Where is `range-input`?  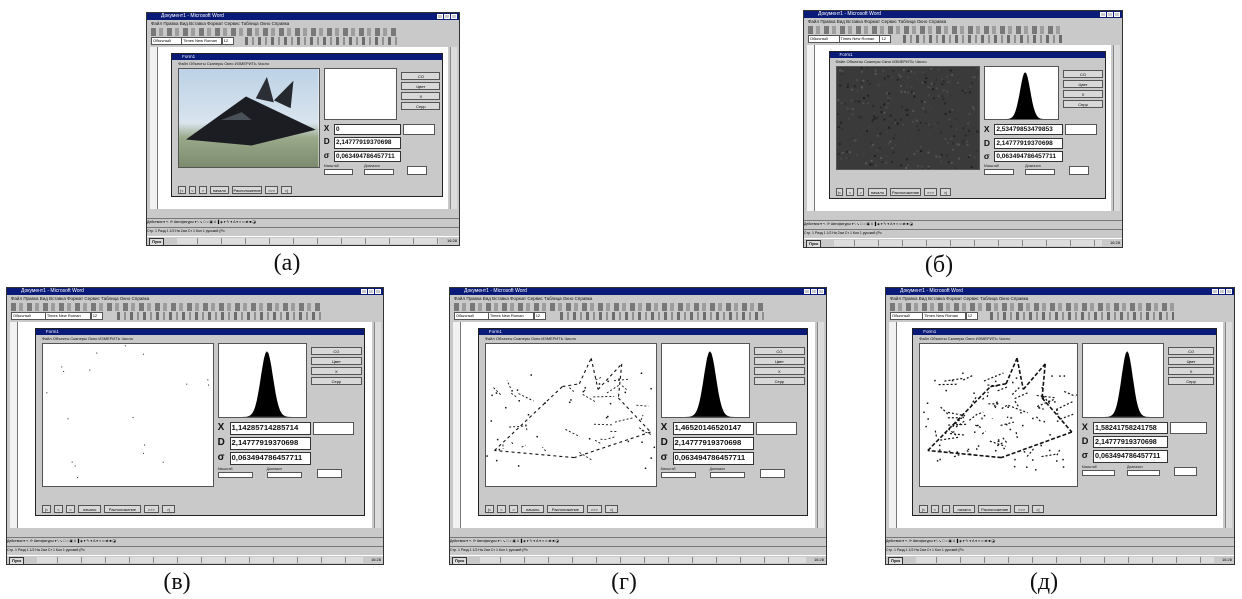
range-input is located at coordinates (284, 474).